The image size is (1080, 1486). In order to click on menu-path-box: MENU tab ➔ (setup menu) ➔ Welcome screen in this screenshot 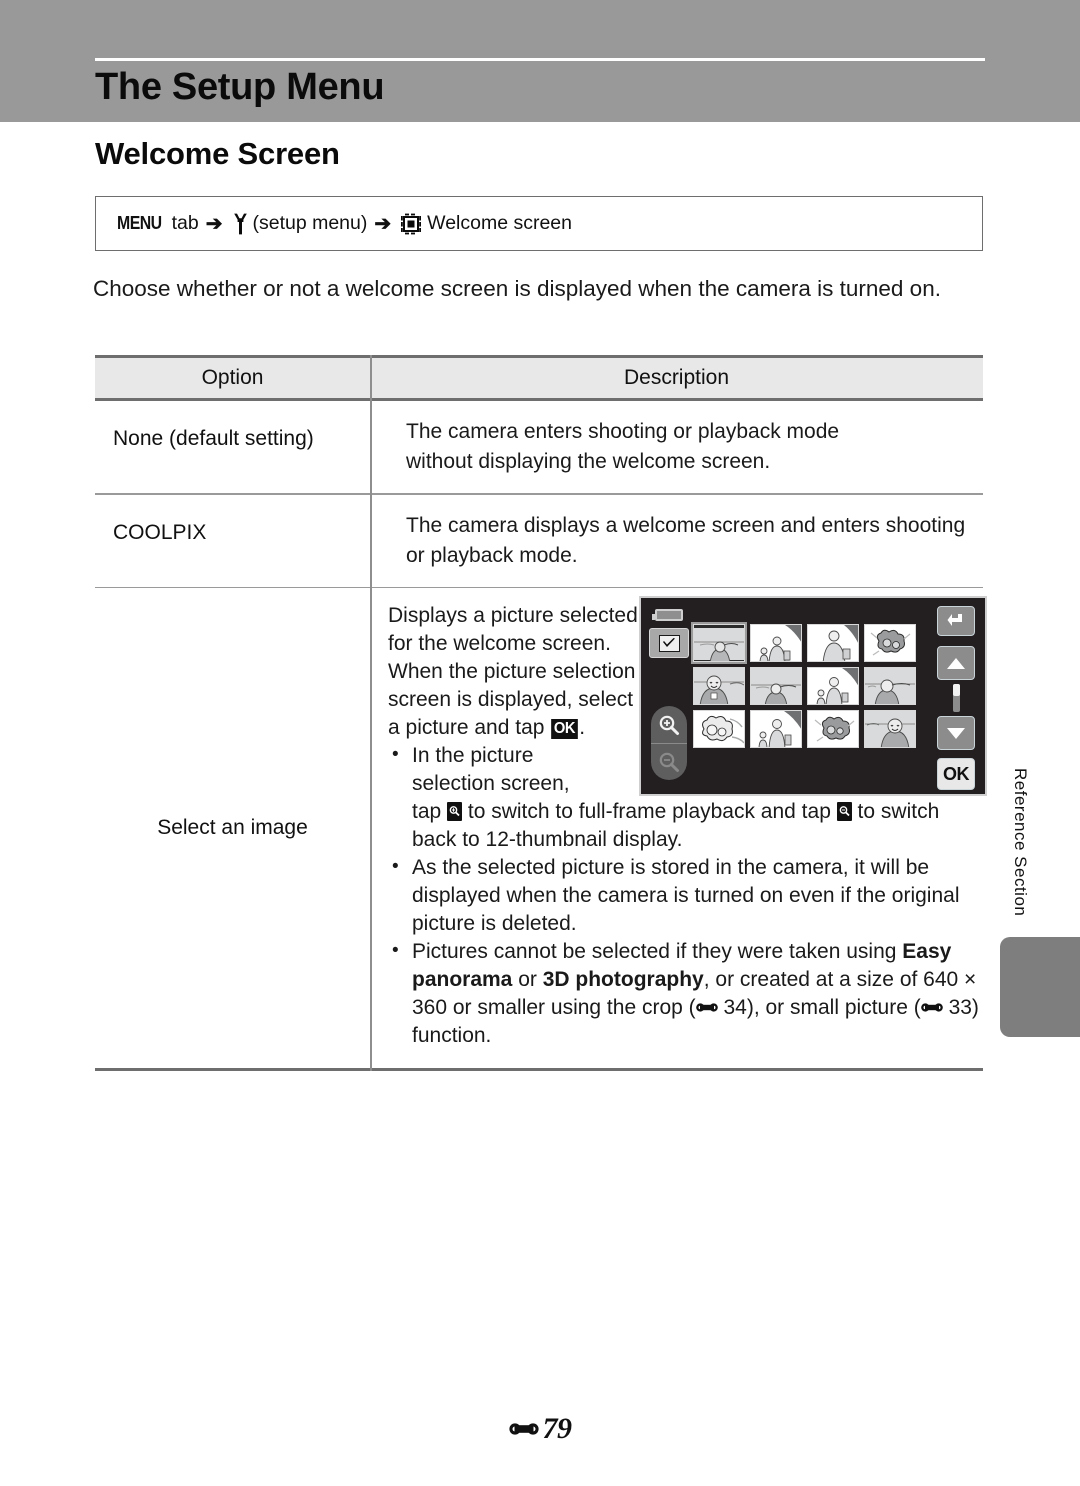, I will do `click(539, 223)`.